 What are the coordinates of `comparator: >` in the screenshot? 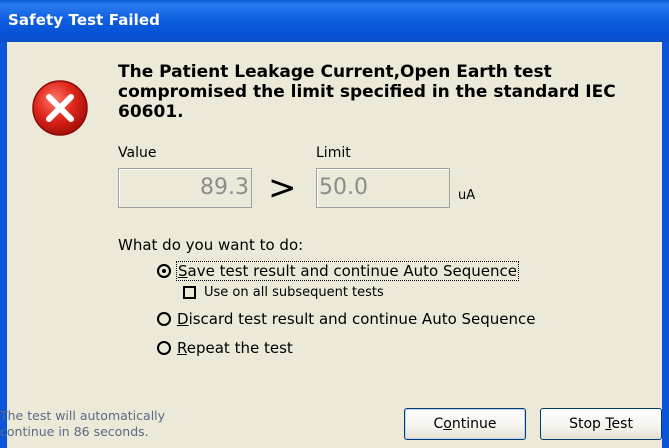 It's located at (282, 188).